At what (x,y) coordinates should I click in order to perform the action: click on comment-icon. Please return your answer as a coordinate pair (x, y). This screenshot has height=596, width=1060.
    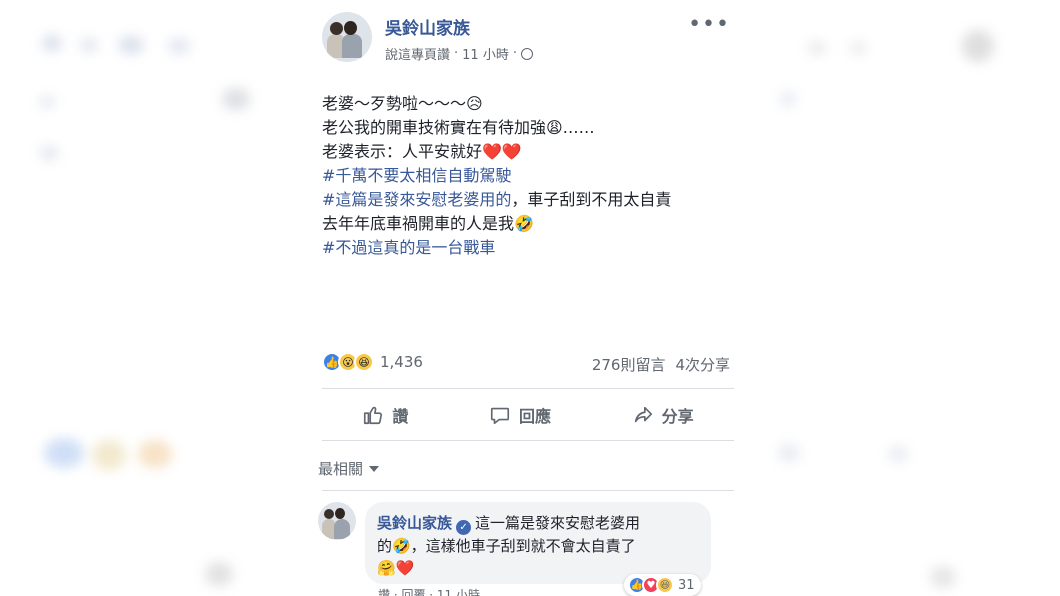
    Looking at the image, I should click on (500, 416).